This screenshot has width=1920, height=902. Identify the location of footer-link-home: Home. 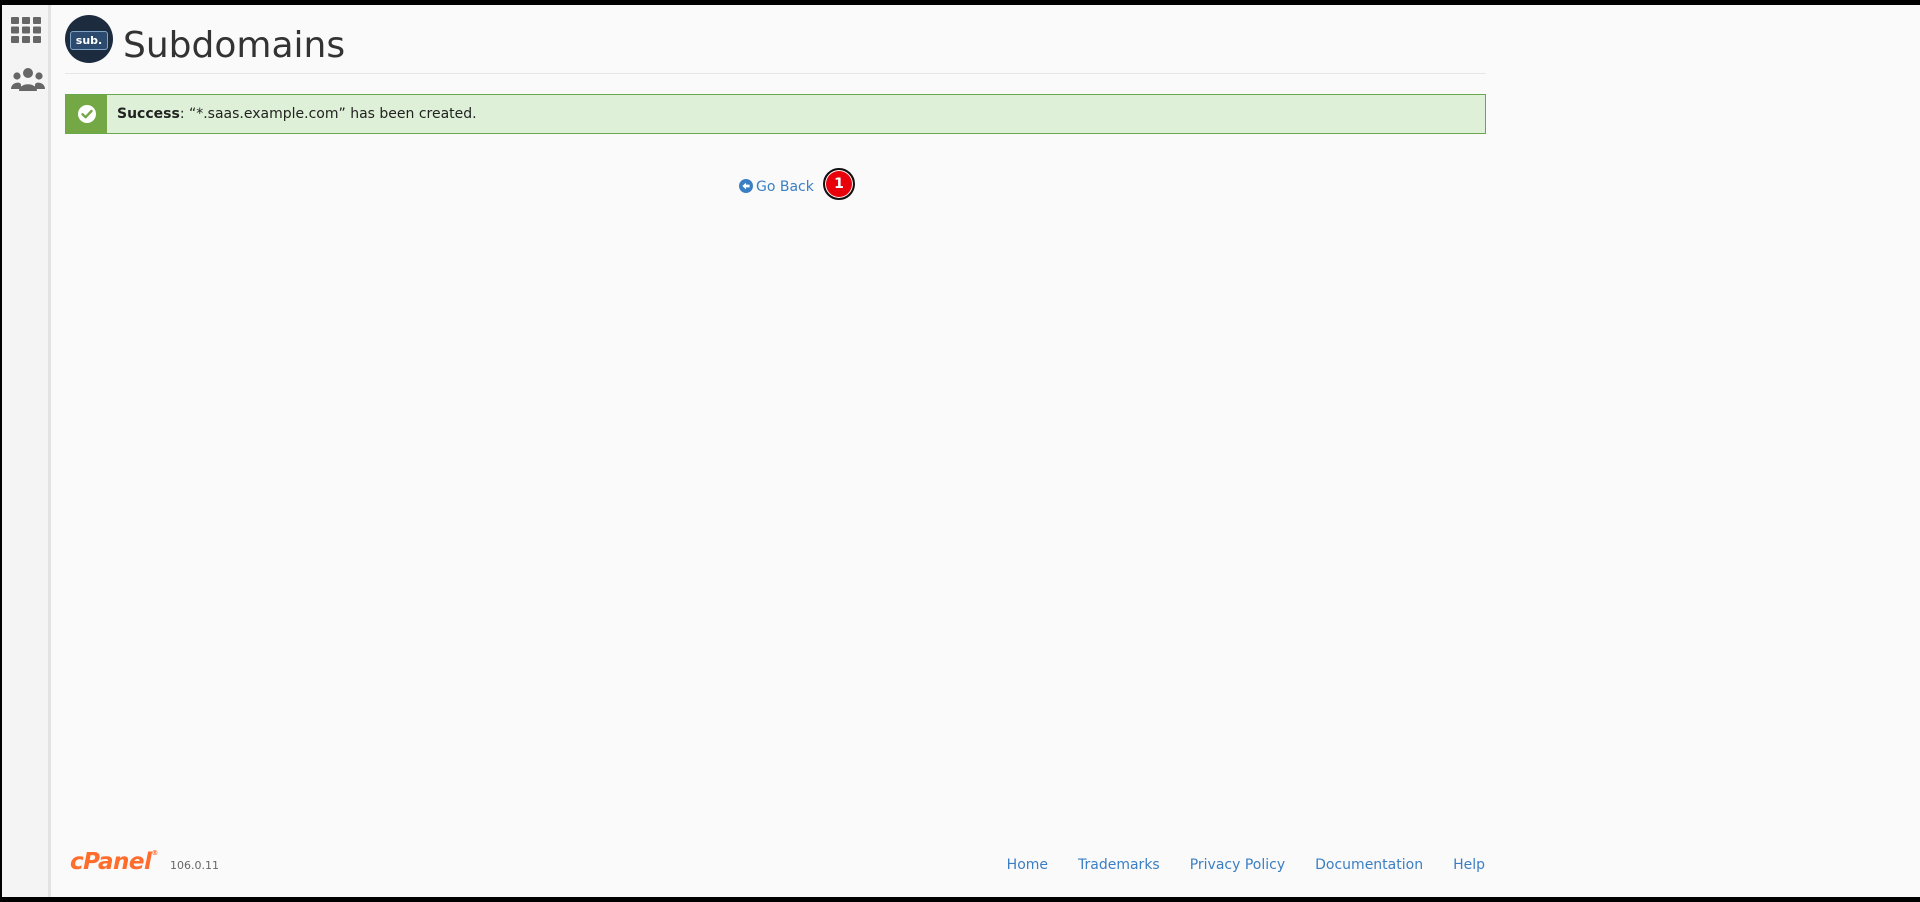
(1027, 865).